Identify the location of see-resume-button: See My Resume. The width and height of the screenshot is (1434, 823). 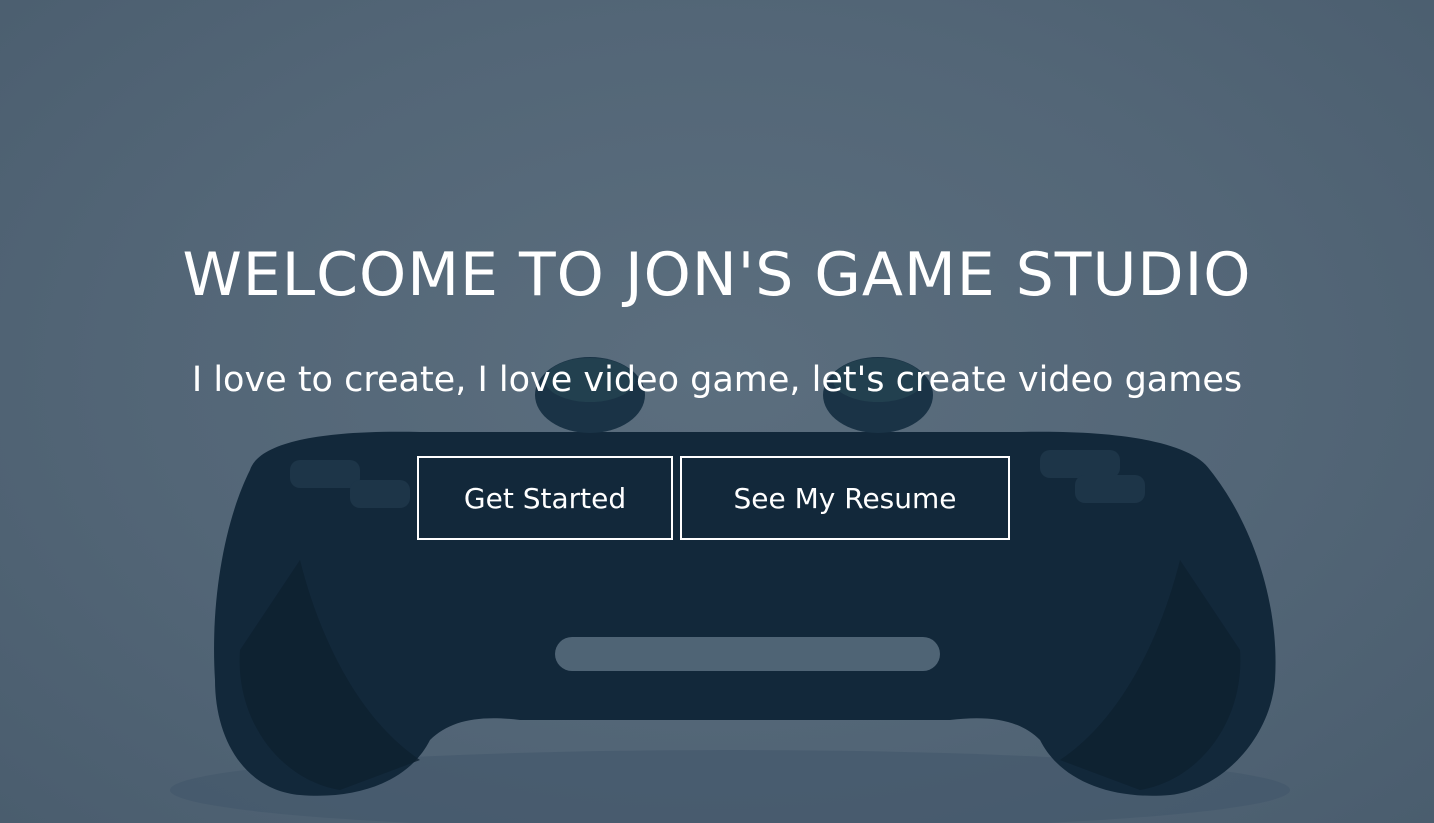
(845, 498).